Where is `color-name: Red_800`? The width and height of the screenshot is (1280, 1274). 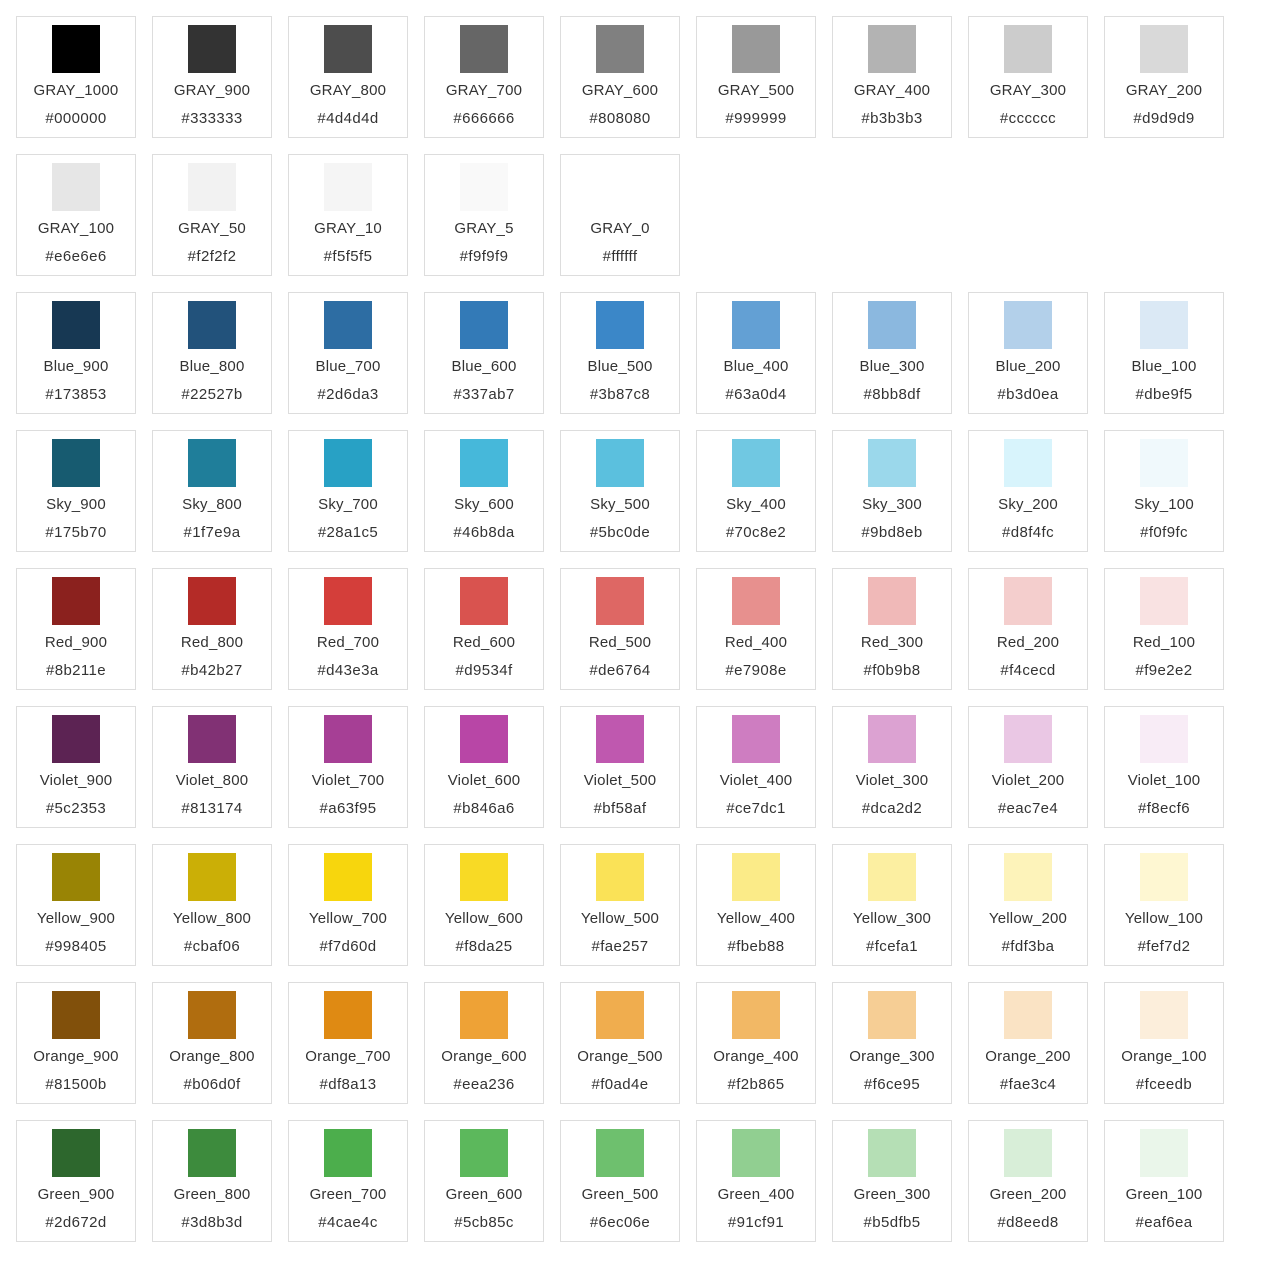 color-name: Red_800 is located at coordinates (212, 642).